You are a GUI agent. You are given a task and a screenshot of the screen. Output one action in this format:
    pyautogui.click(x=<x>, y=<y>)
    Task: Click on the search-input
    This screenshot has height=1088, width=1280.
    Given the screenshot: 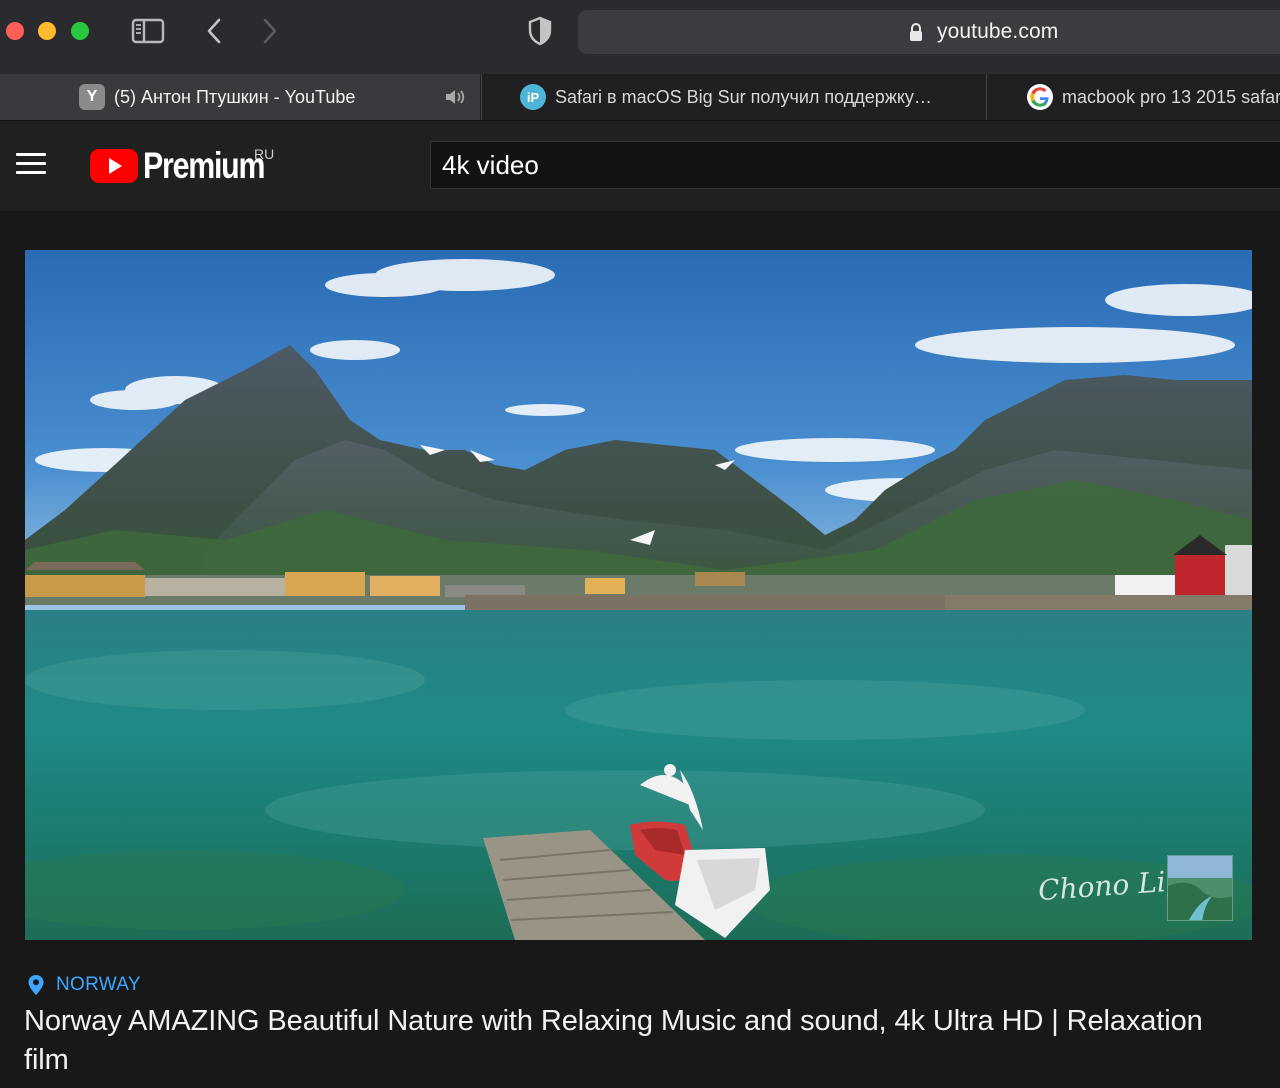 What is the action you would take?
    pyautogui.click(x=842, y=165)
    